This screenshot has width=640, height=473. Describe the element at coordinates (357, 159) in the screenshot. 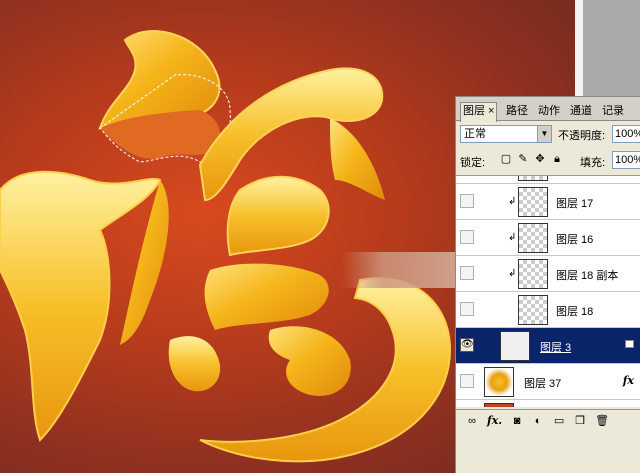

I see `stroke-right-hook` at that location.